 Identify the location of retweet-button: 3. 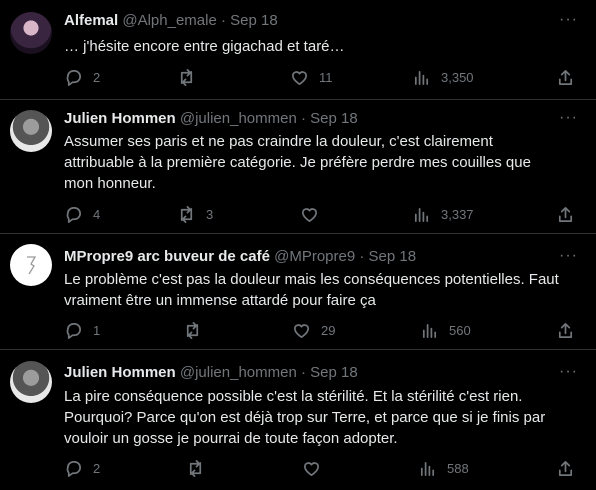
(195, 214).